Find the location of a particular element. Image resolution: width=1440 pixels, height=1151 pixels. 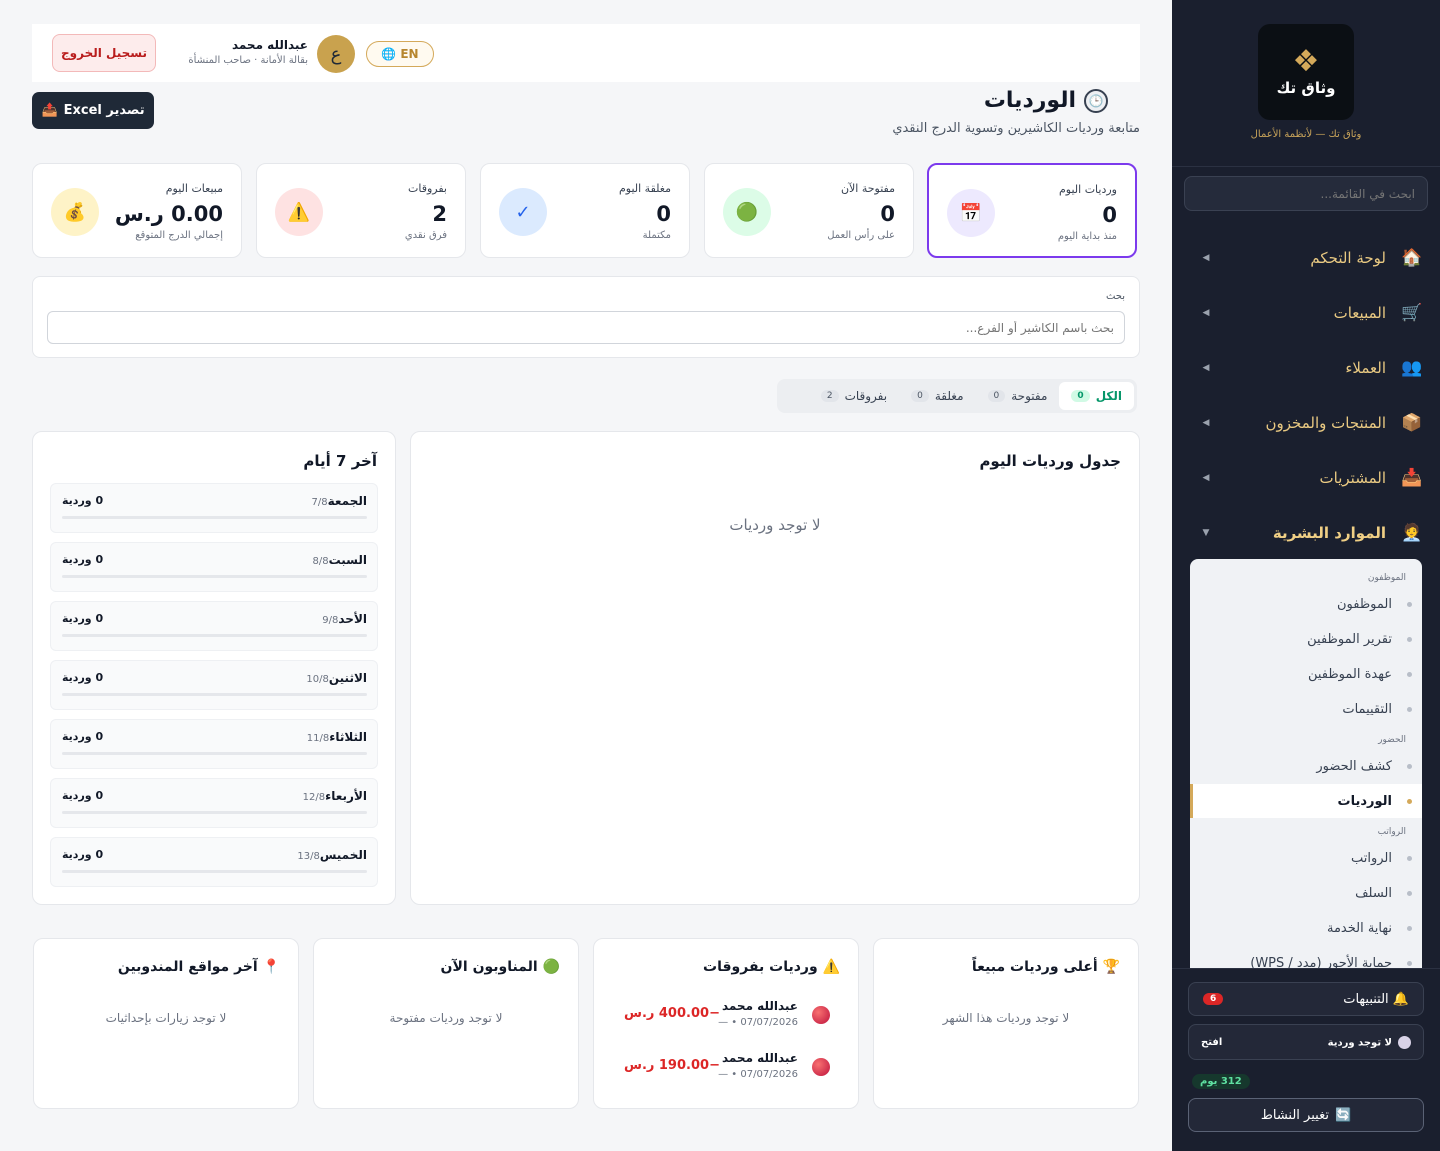

sub-item-label: الموظفون is located at coordinates (1364, 604).